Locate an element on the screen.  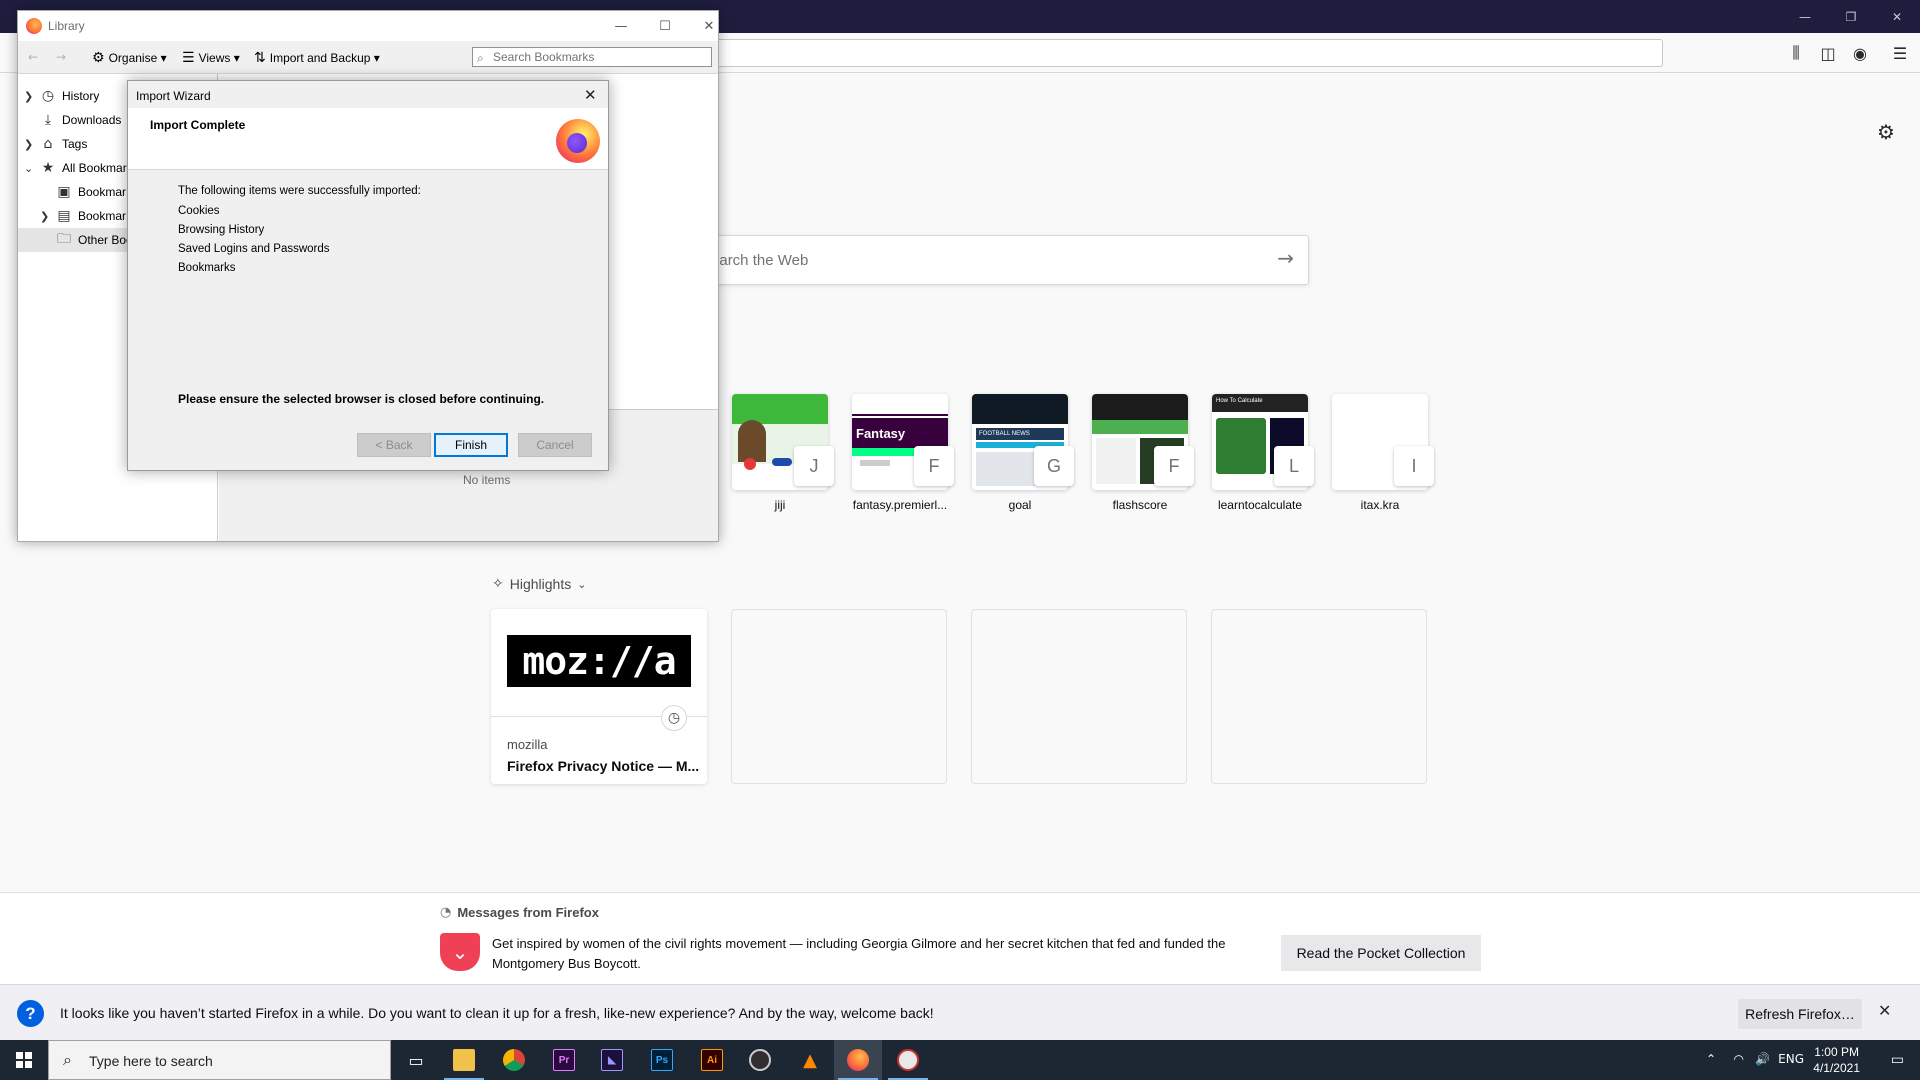
illustrator-app: Ai is located at coordinates (712, 1060).